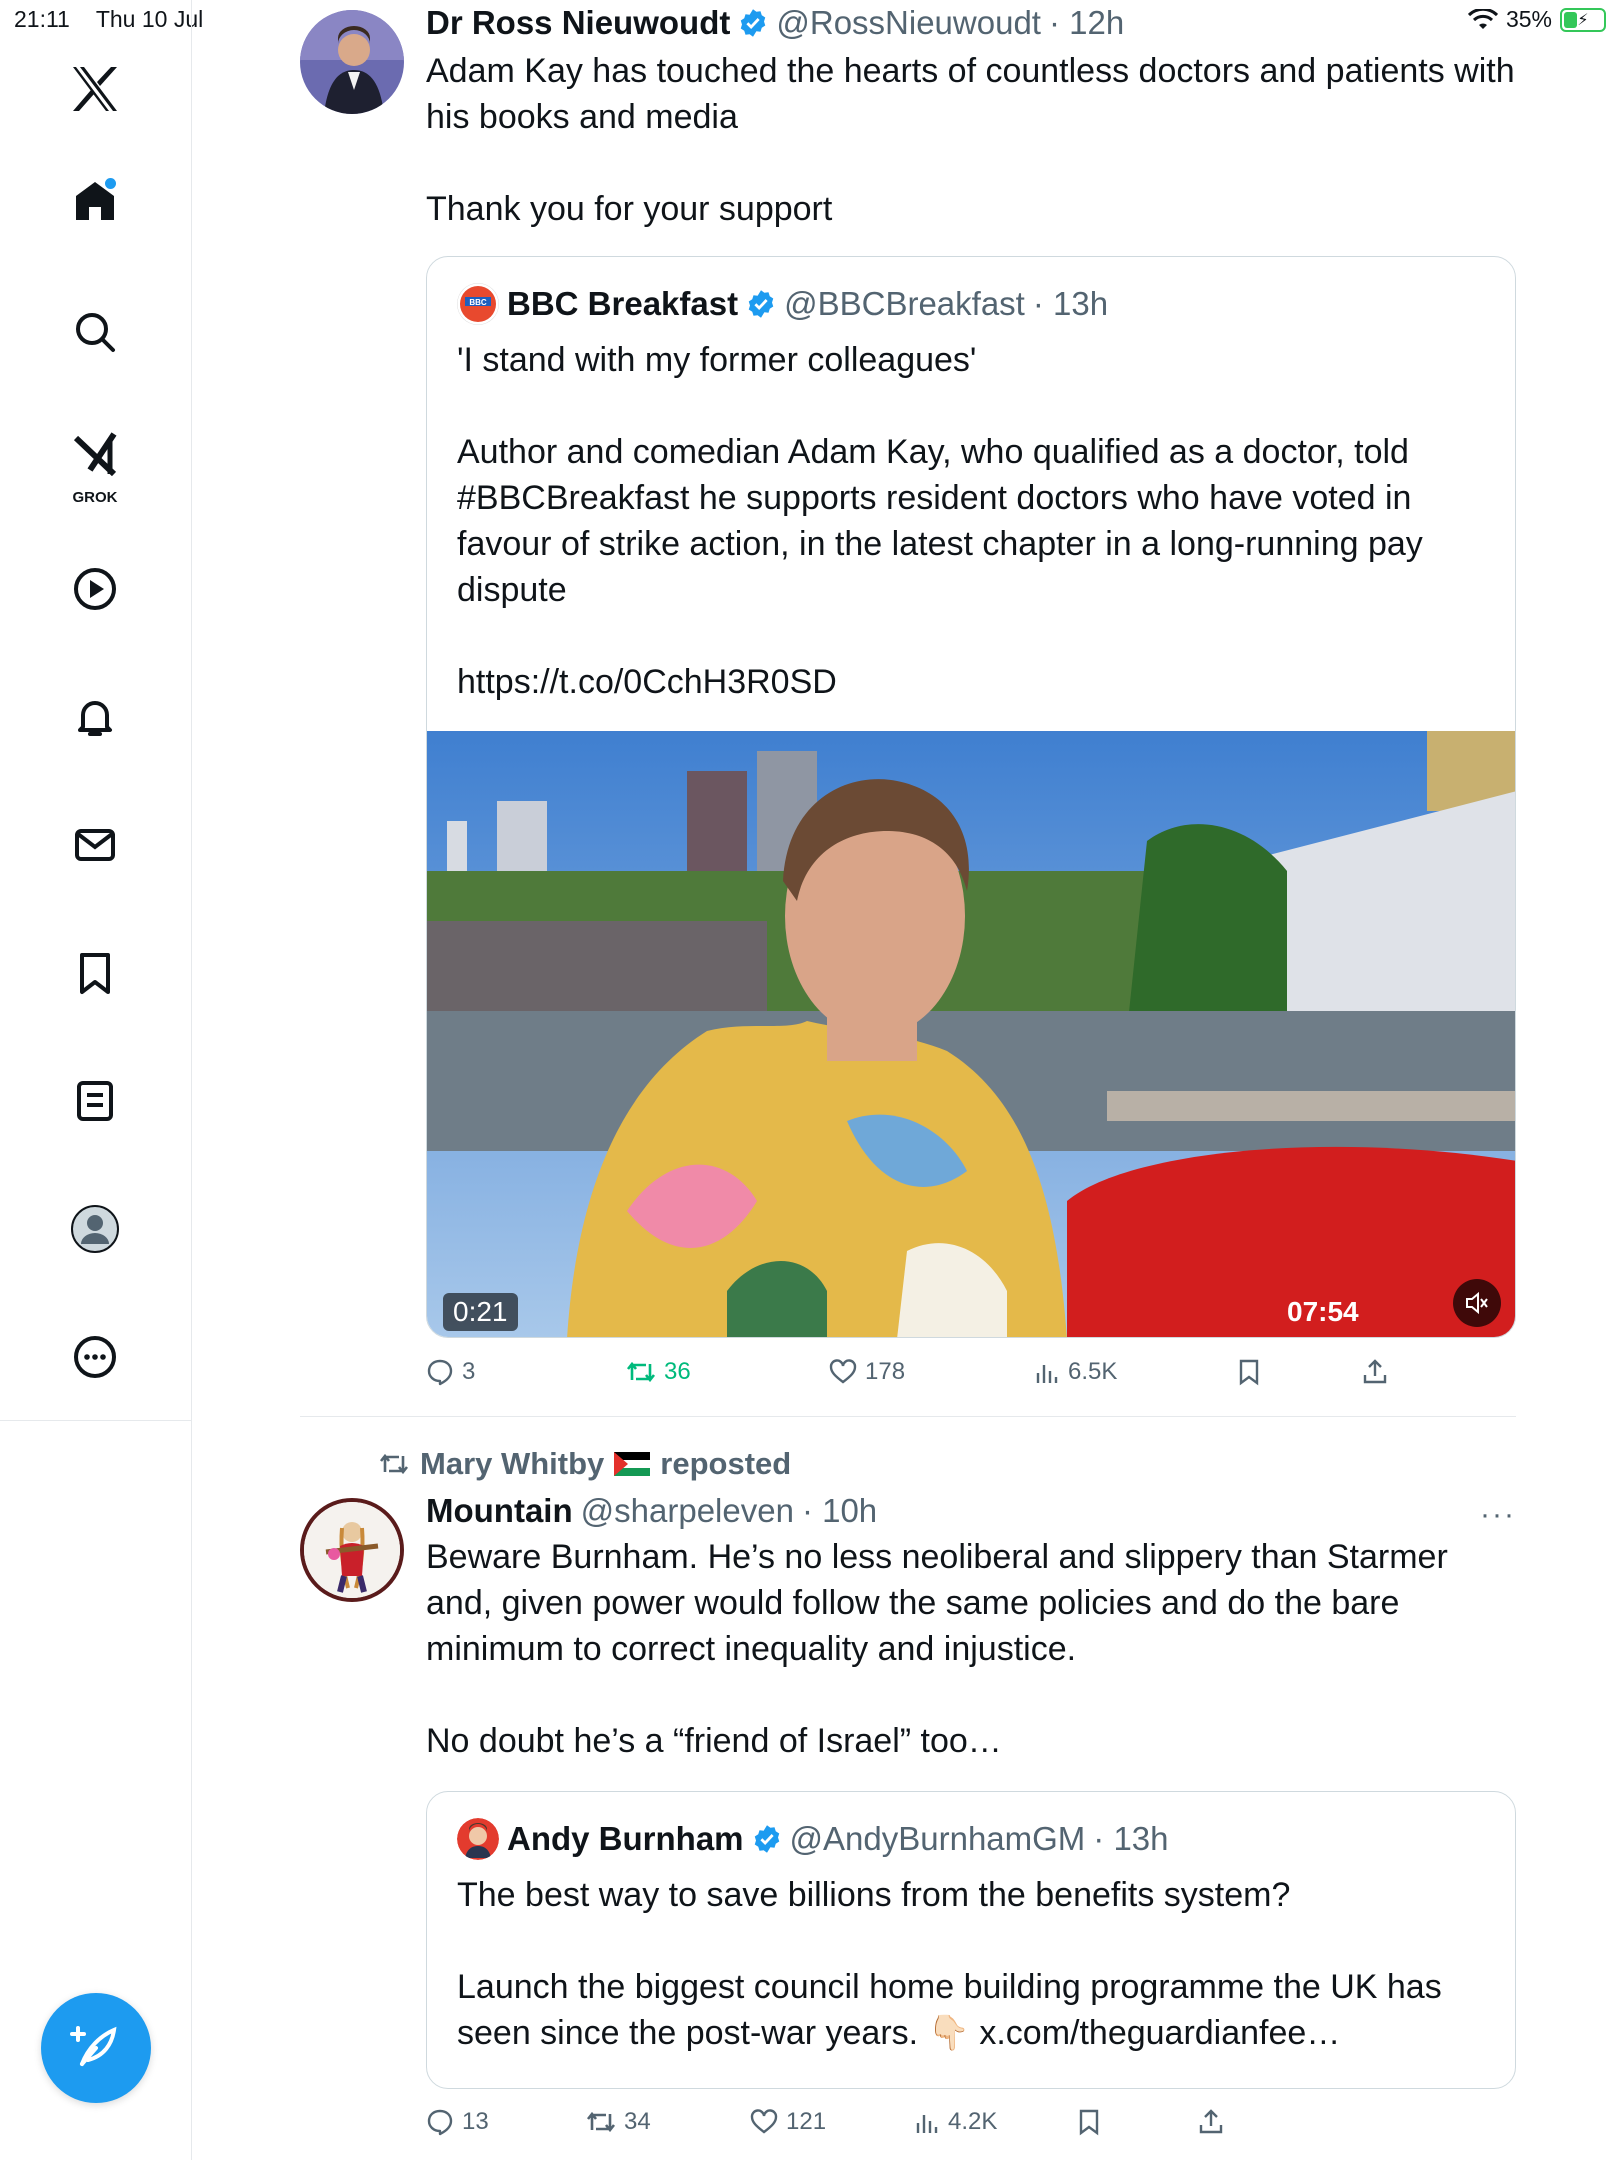  What do you see at coordinates (480, 1312) in the screenshot?
I see `video-elapsed: 0:21` at bounding box center [480, 1312].